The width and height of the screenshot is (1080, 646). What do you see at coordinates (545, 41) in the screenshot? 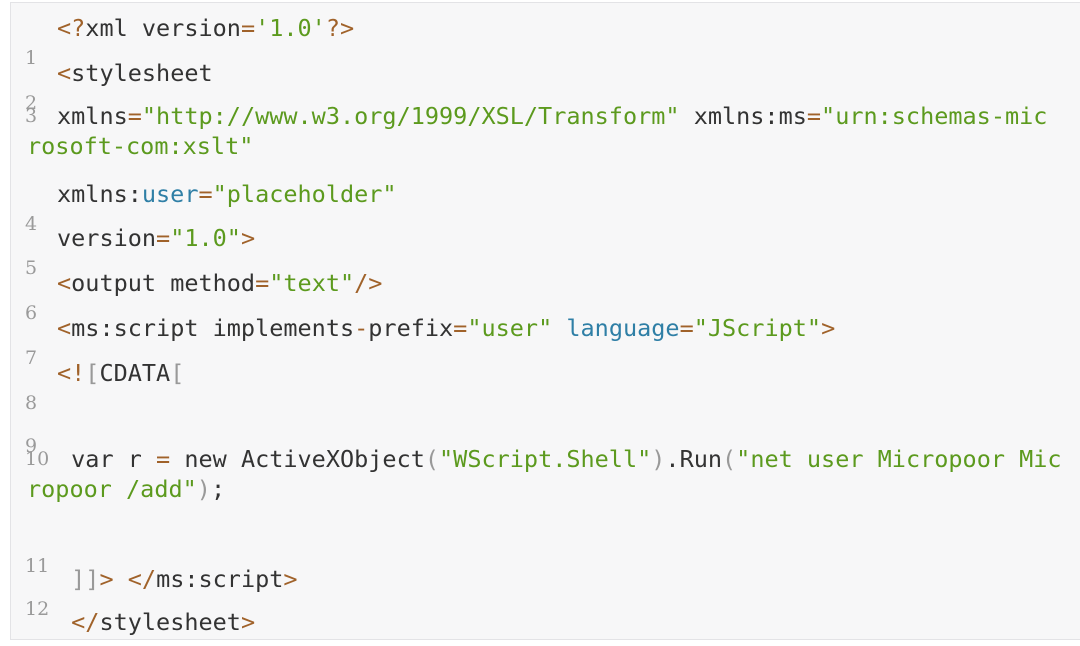
I see `code-line: 1 <?xml version='1.0'?>` at bounding box center [545, 41].